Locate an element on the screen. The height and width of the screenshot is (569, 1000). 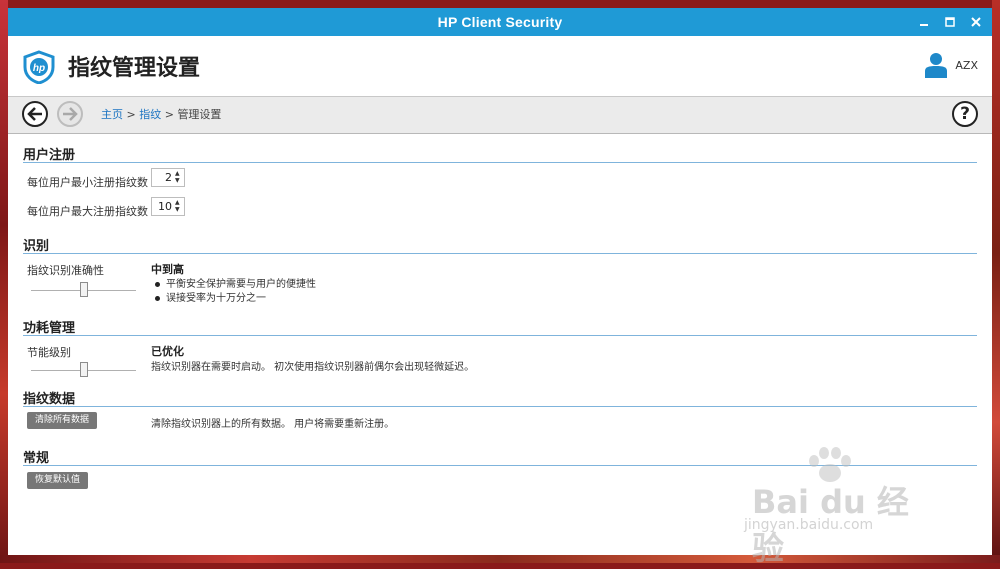
arrow-left-icon is located at coordinates (34, 114).